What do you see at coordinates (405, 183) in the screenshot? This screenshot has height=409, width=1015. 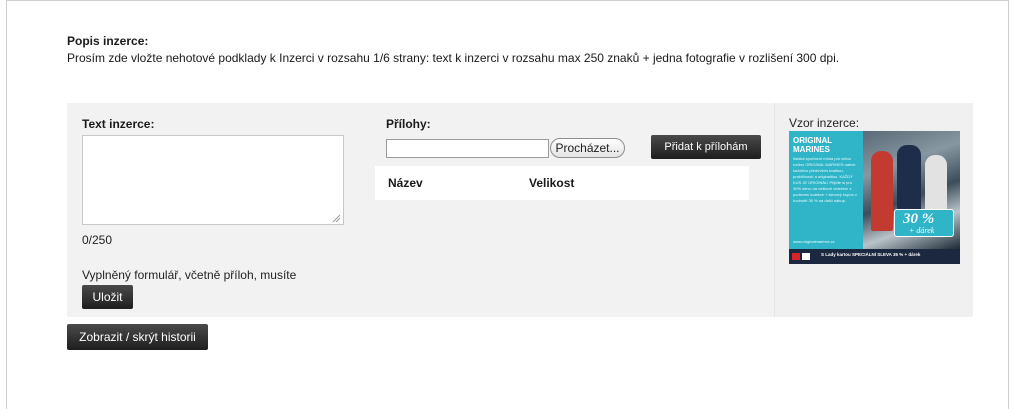 I see `column-header-name: Název` at bounding box center [405, 183].